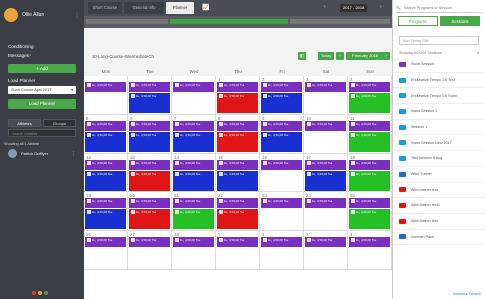 The height and width of the screenshot is (299, 485). I want to click on session-item: Swim Session 1, so click(439, 112).